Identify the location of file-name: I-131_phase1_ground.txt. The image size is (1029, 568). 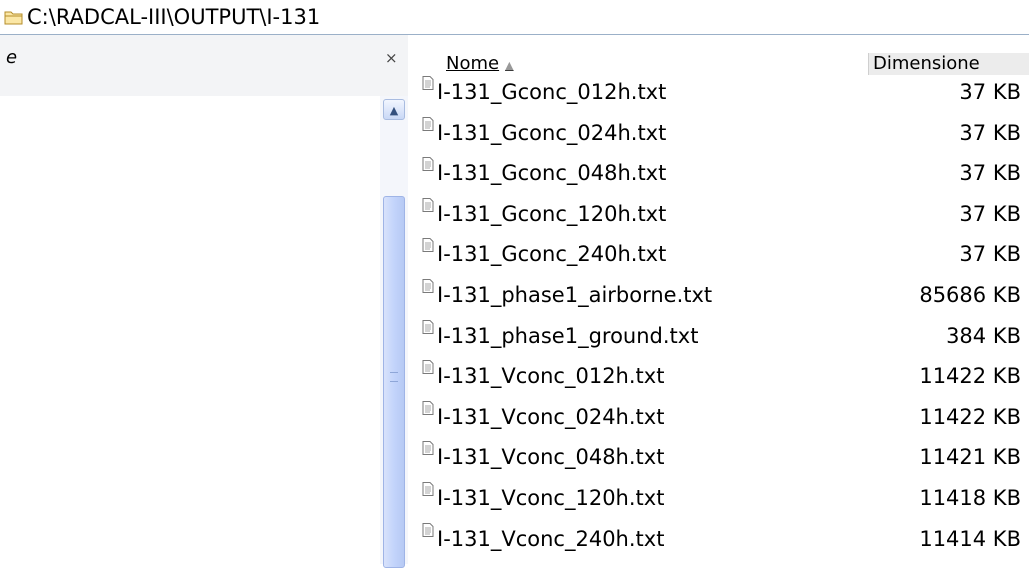
(568, 335).